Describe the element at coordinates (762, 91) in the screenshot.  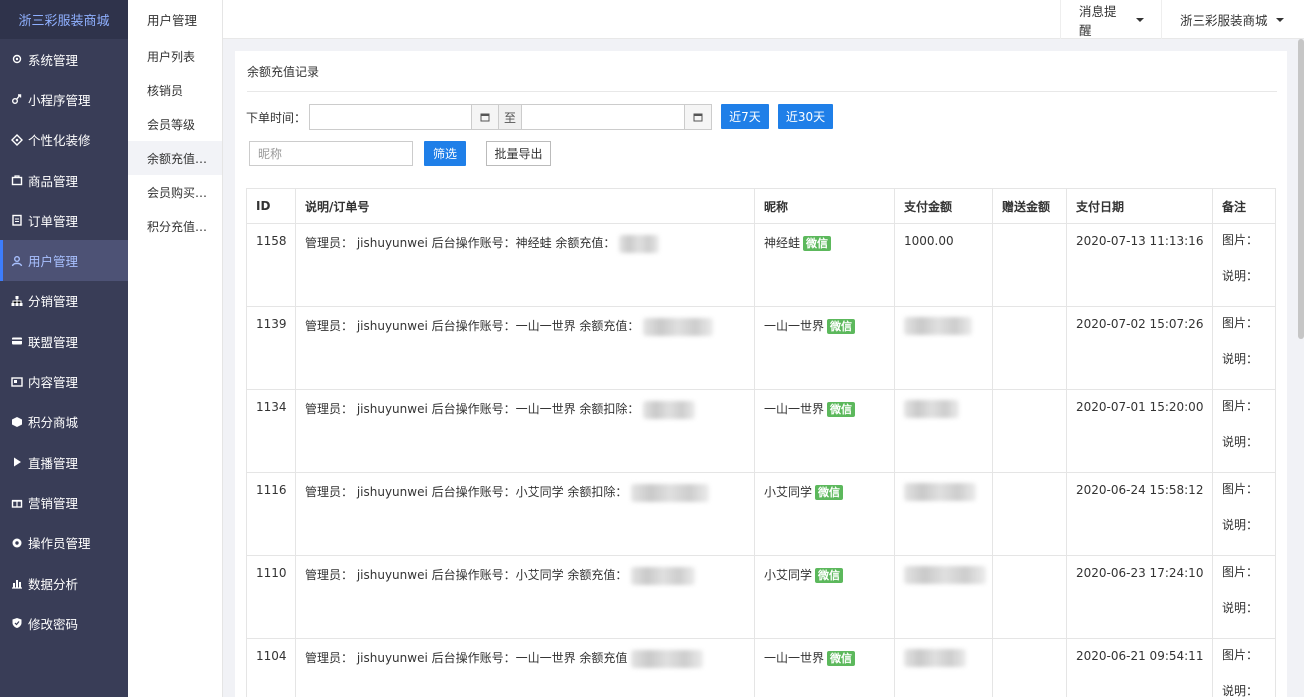
I see `divider` at that location.